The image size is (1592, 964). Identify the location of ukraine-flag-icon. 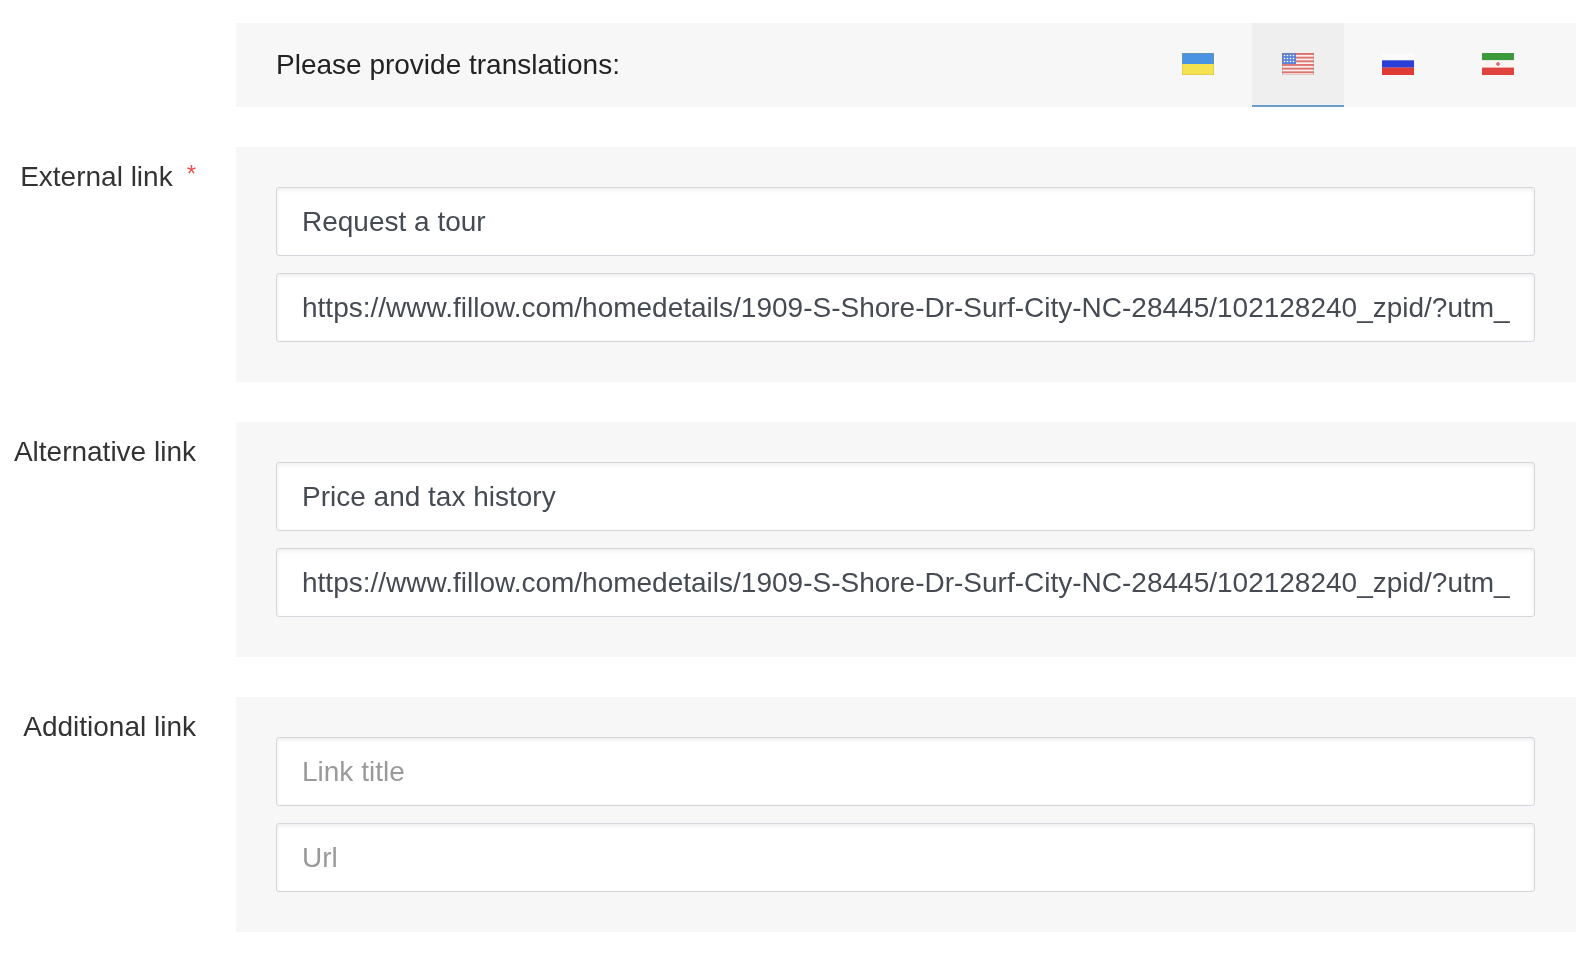
(1198, 64).